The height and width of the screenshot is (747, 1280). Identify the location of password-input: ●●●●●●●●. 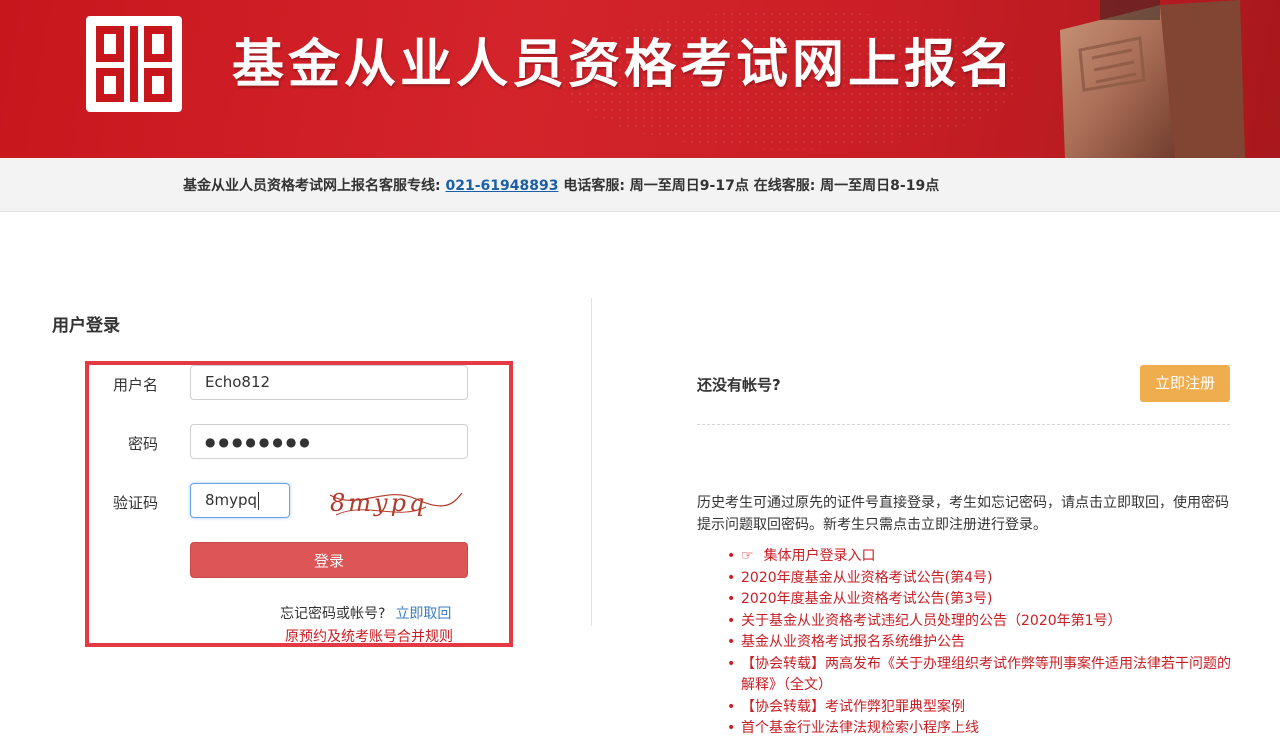
(329, 441).